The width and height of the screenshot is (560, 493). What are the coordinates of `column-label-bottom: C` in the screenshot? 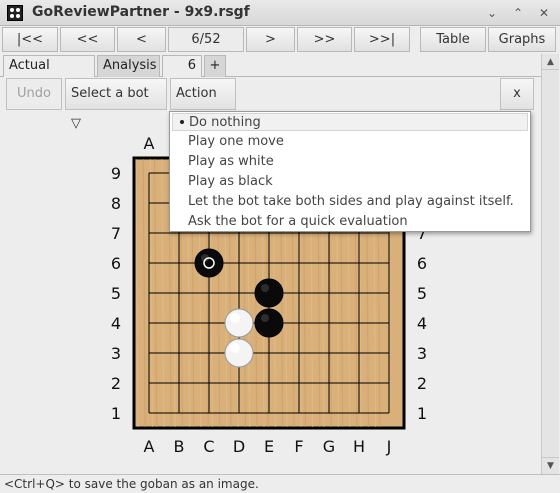 It's located at (208, 446).